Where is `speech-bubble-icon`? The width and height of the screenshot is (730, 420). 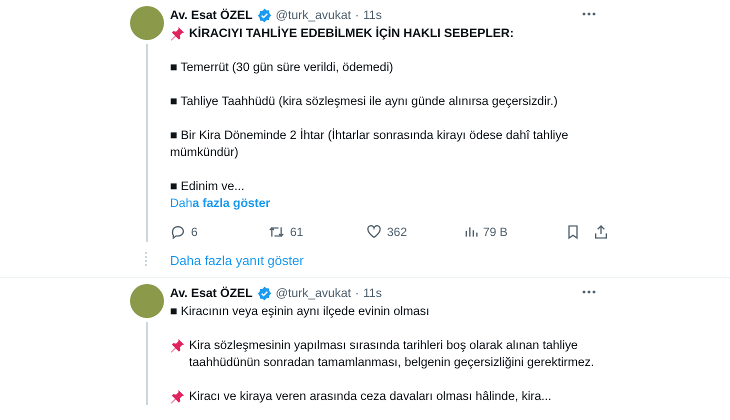 speech-bubble-icon is located at coordinates (178, 232).